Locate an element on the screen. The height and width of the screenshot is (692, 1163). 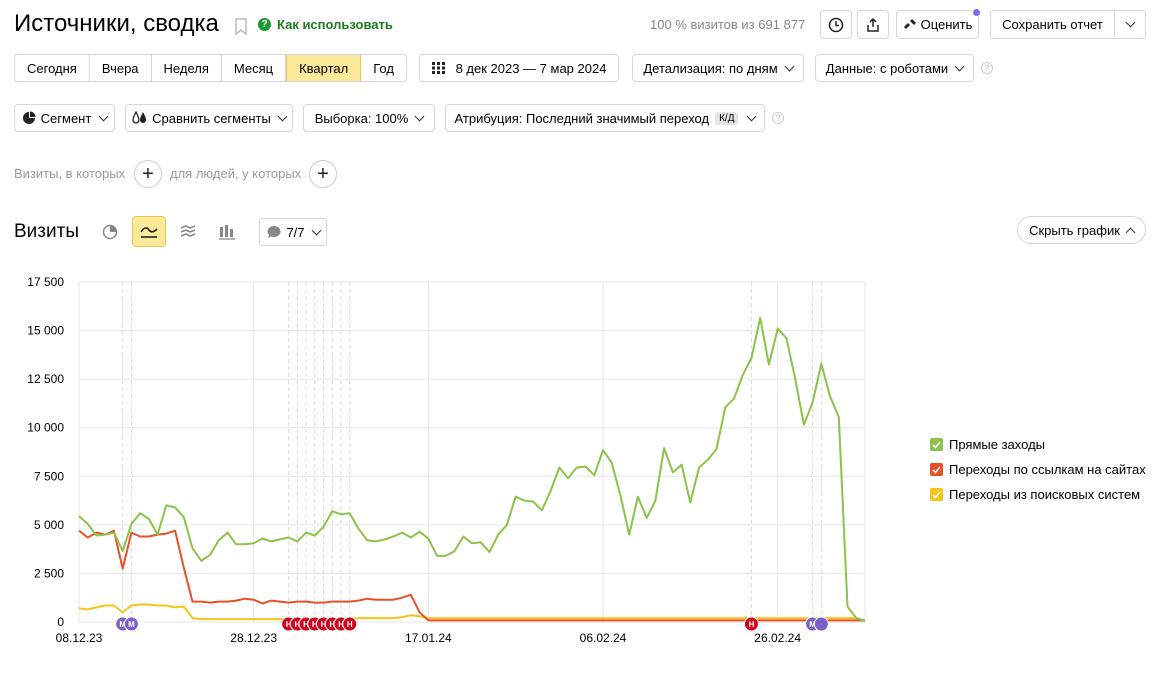
bar-chart-icon is located at coordinates (227, 232).